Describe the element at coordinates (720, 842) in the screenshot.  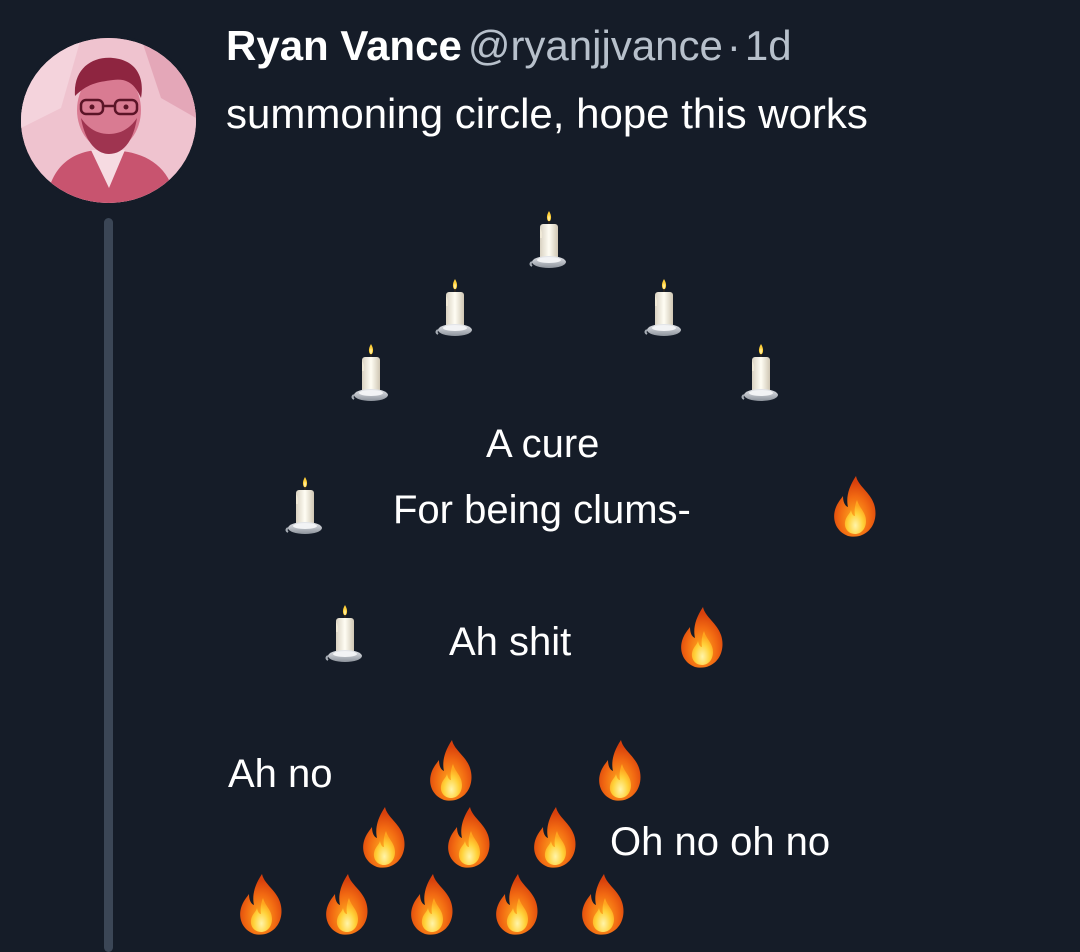
I see `poem-line-5: Oh no oh no` at that location.